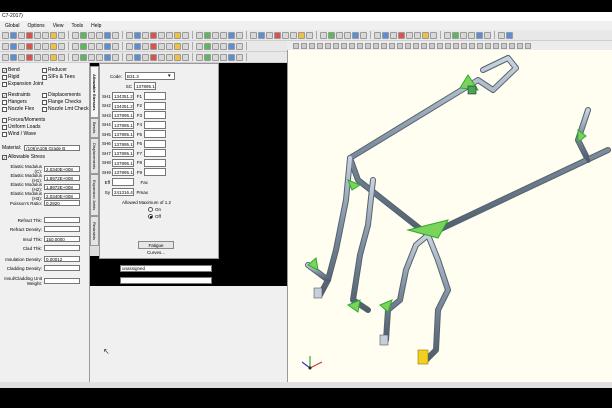 This screenshot has height=408, width=612. What do you see at coordinates (61, 102) in the screenshot?
I see `flange-checks-checkbox: Flange Checks` at bounding box center [61, 102].